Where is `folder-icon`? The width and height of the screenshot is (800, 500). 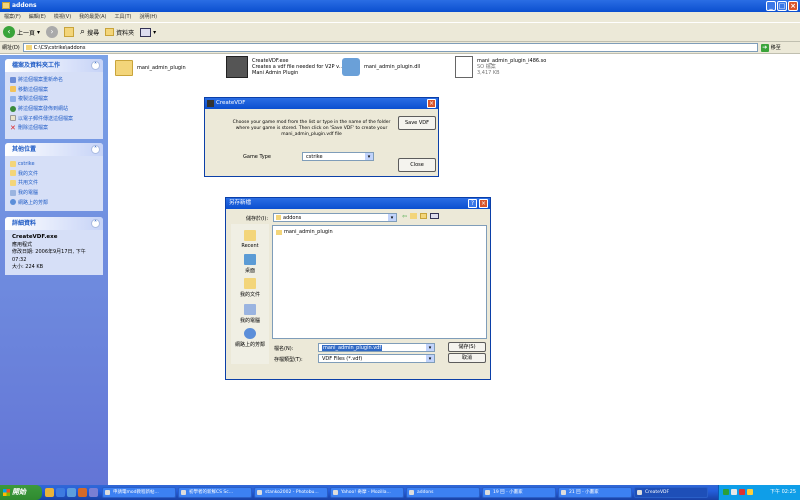
folder-icon is located at coordinates (278, 217).